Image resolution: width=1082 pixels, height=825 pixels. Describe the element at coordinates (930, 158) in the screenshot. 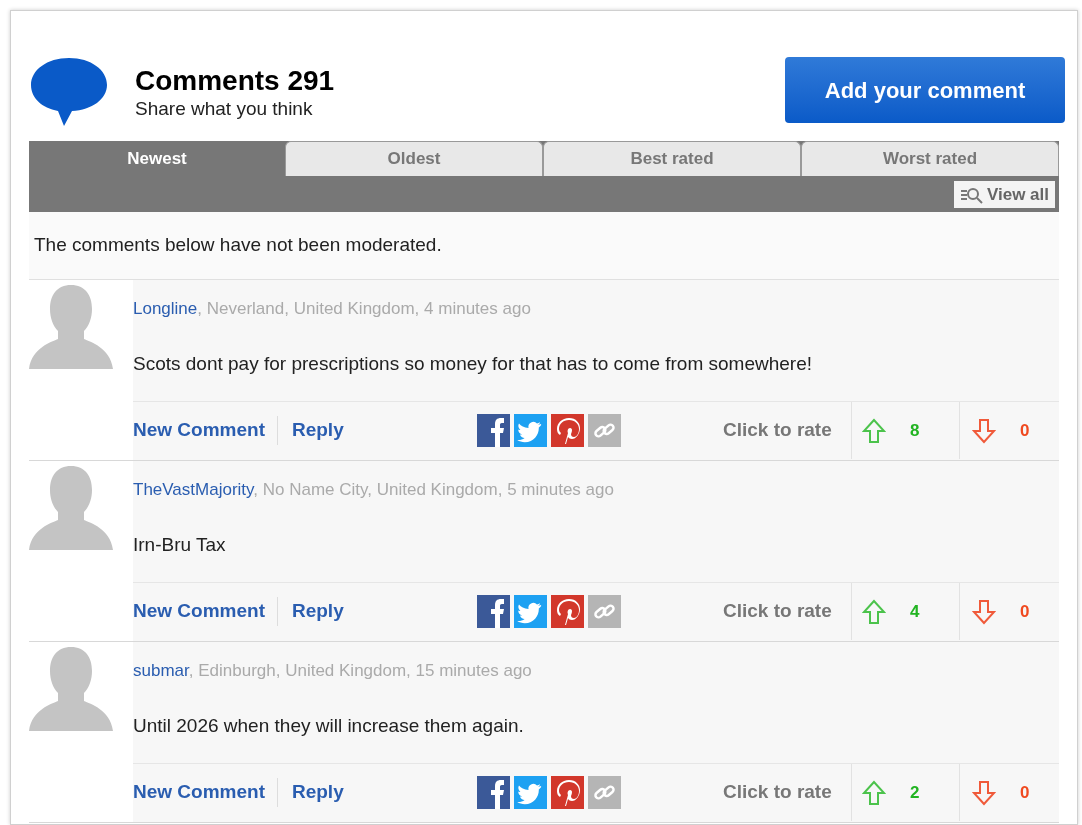

I see `sort-tab: Worst rated` at that location.